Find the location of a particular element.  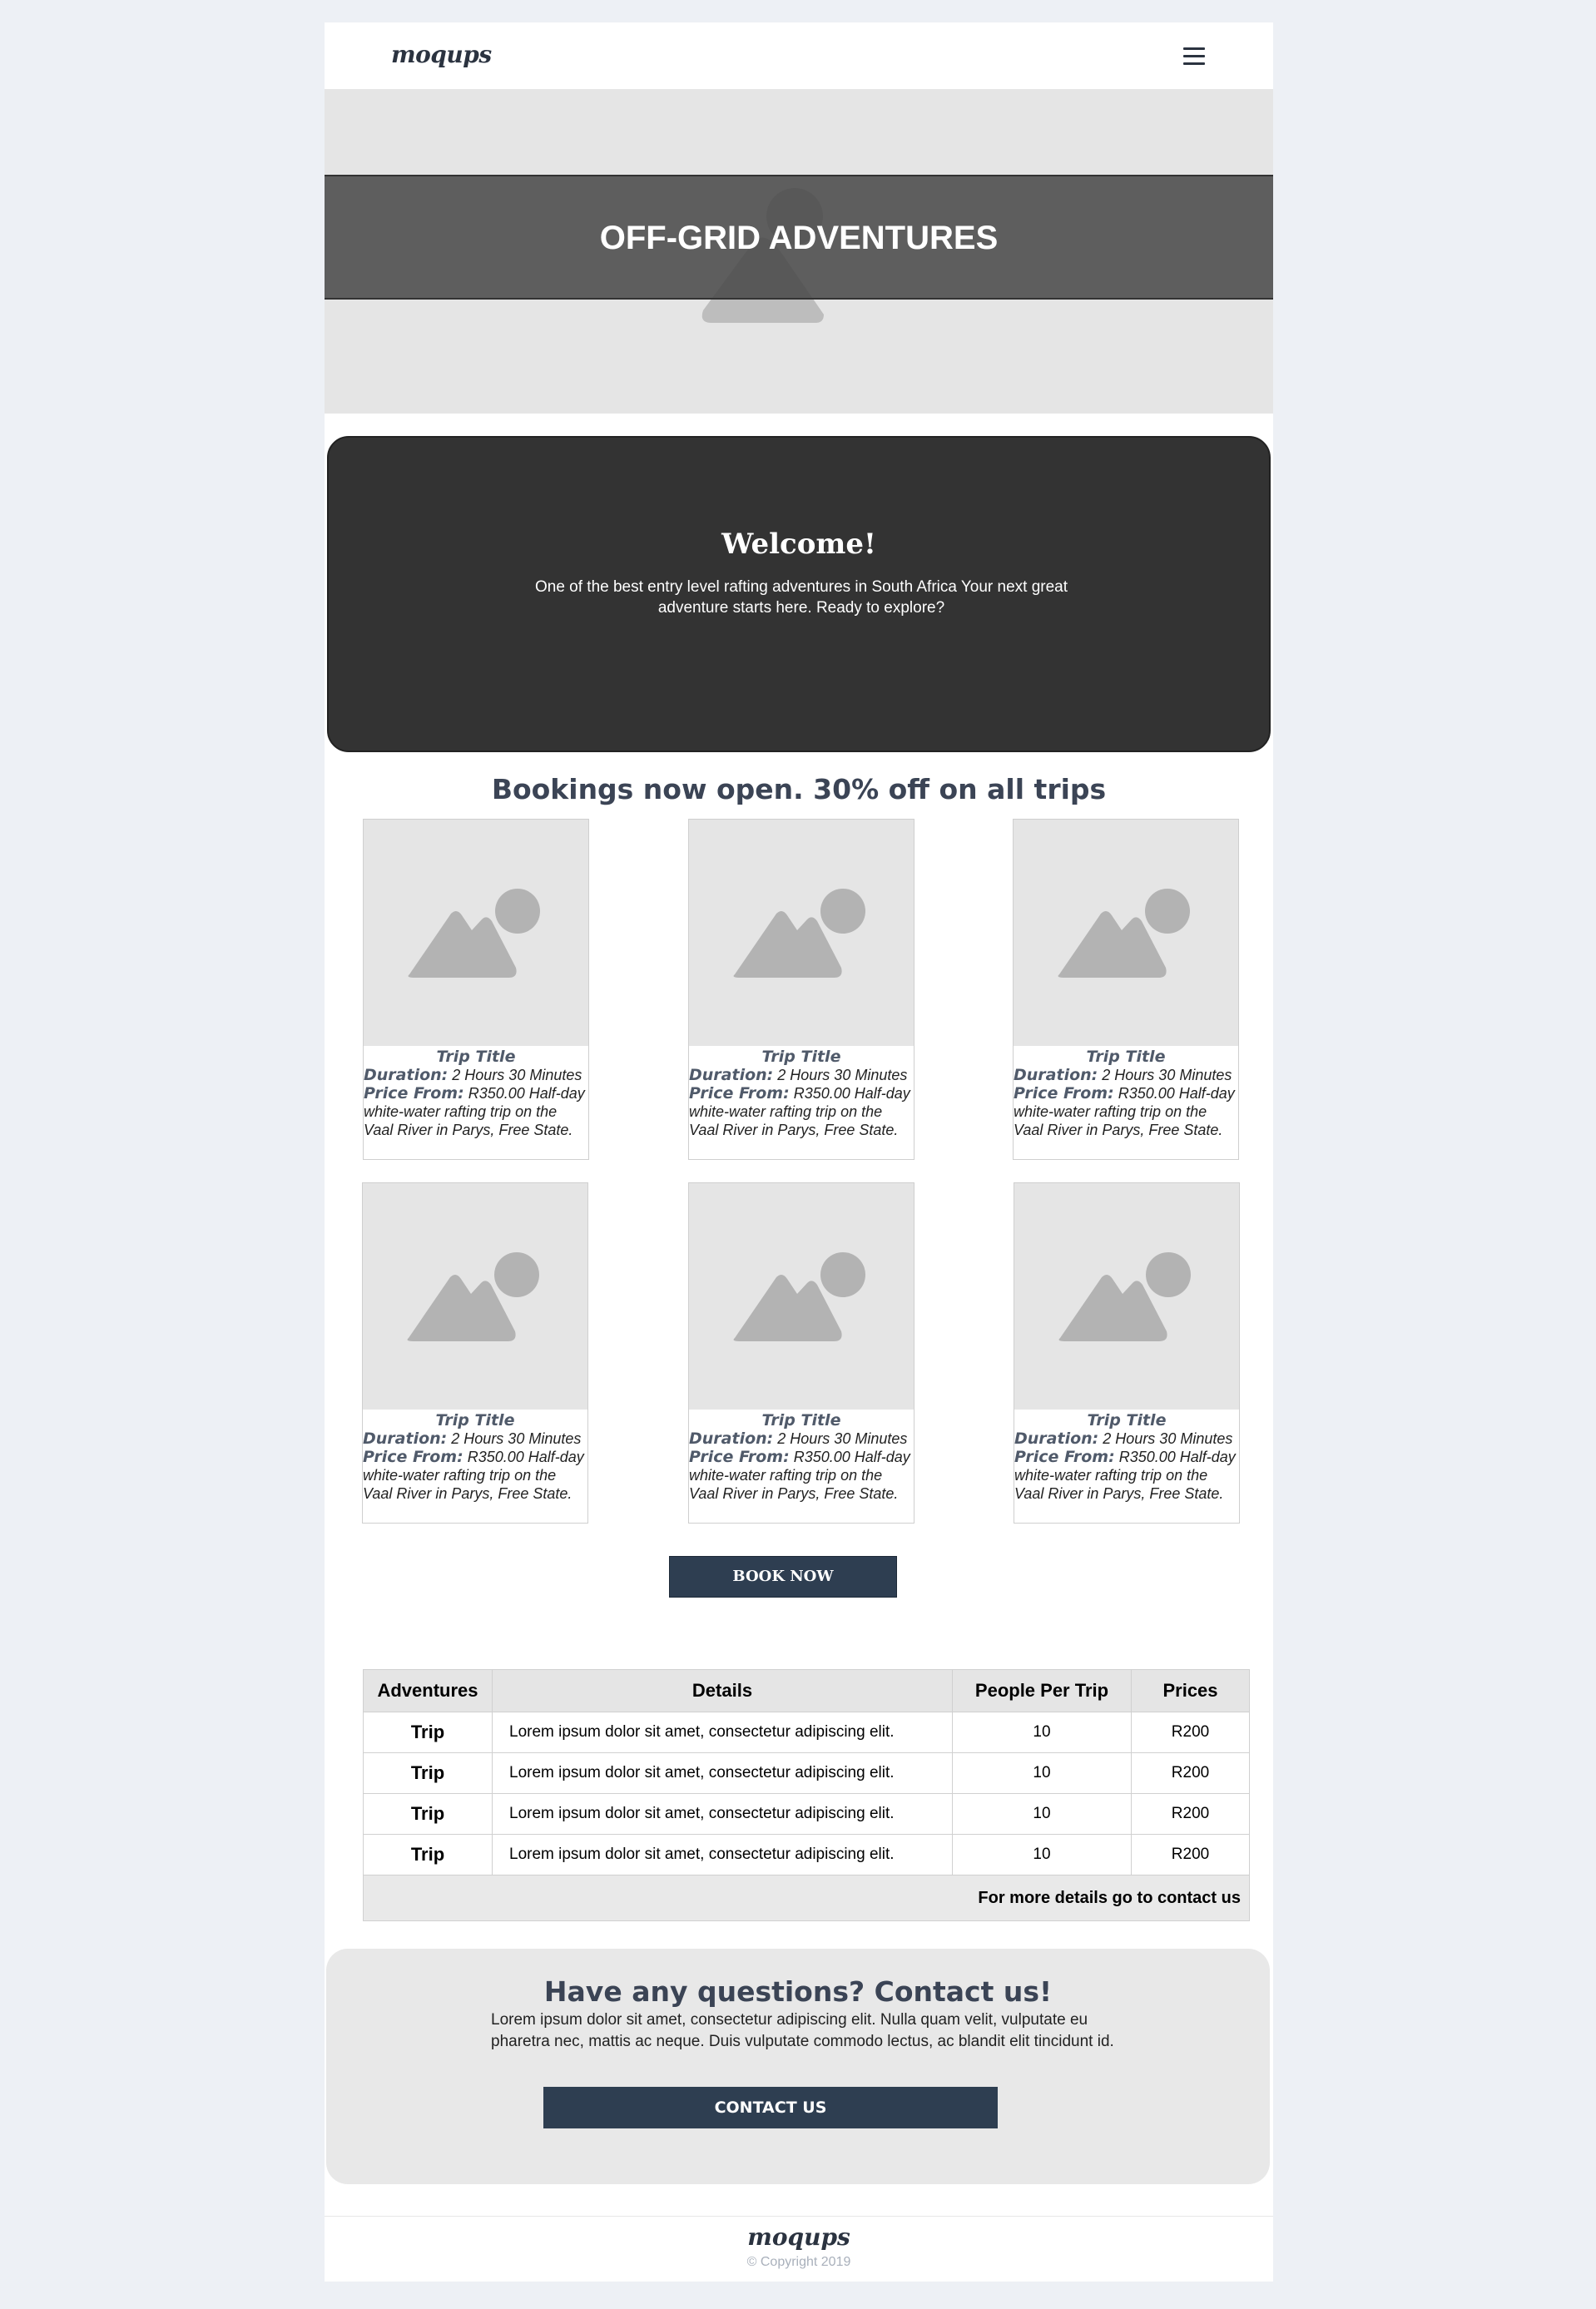

hero-banner: OFF-GRID ADVENTURES is located at coordinates (799, 252).